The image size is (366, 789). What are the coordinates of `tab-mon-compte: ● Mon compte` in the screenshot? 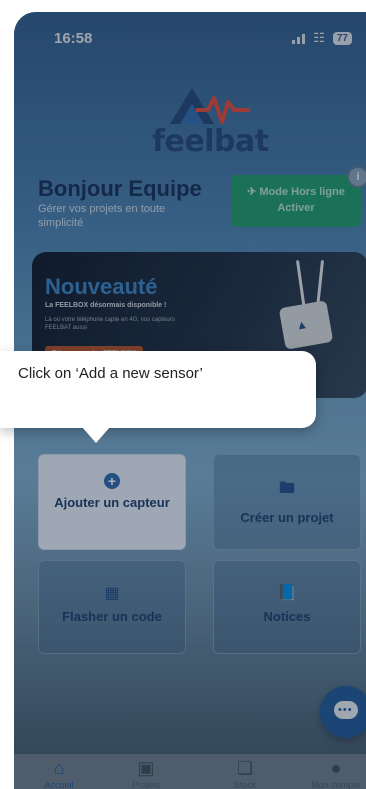 It's located at (333, 773).